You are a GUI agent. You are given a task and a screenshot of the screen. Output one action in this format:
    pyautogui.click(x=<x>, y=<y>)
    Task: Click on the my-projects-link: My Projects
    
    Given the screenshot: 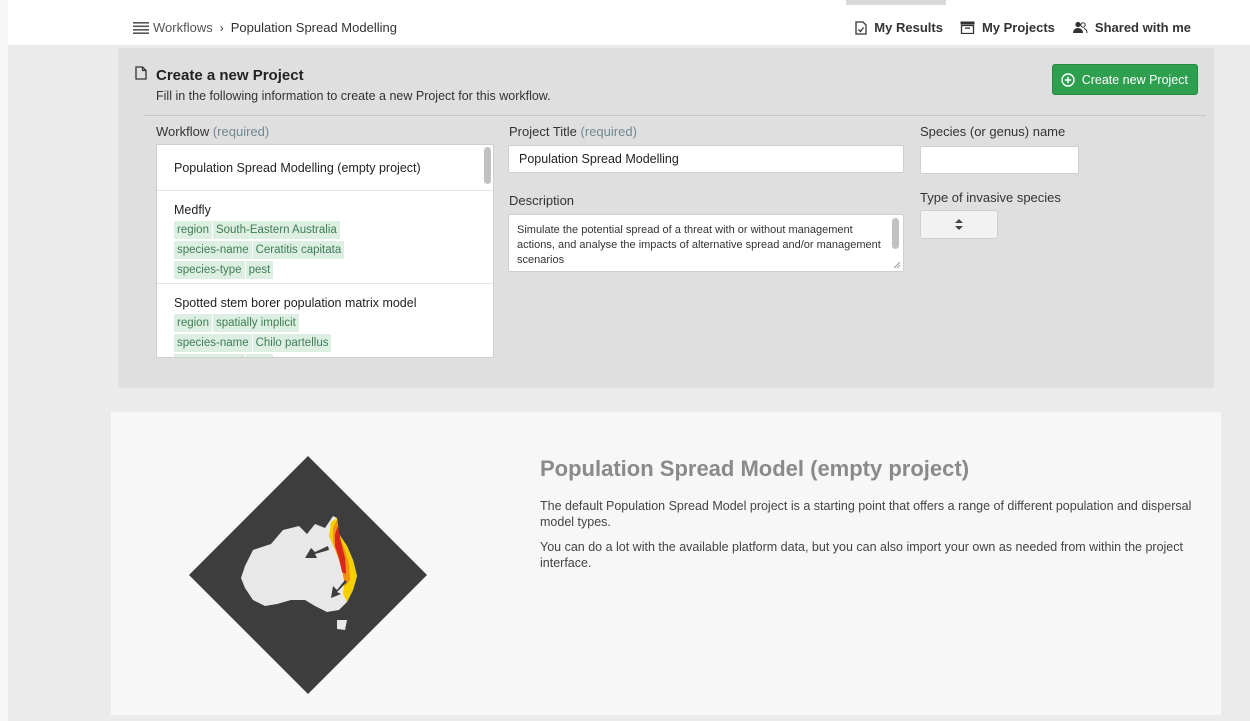 What is the action you would take?
    pyautogui.click(x=1007, y=27)
    